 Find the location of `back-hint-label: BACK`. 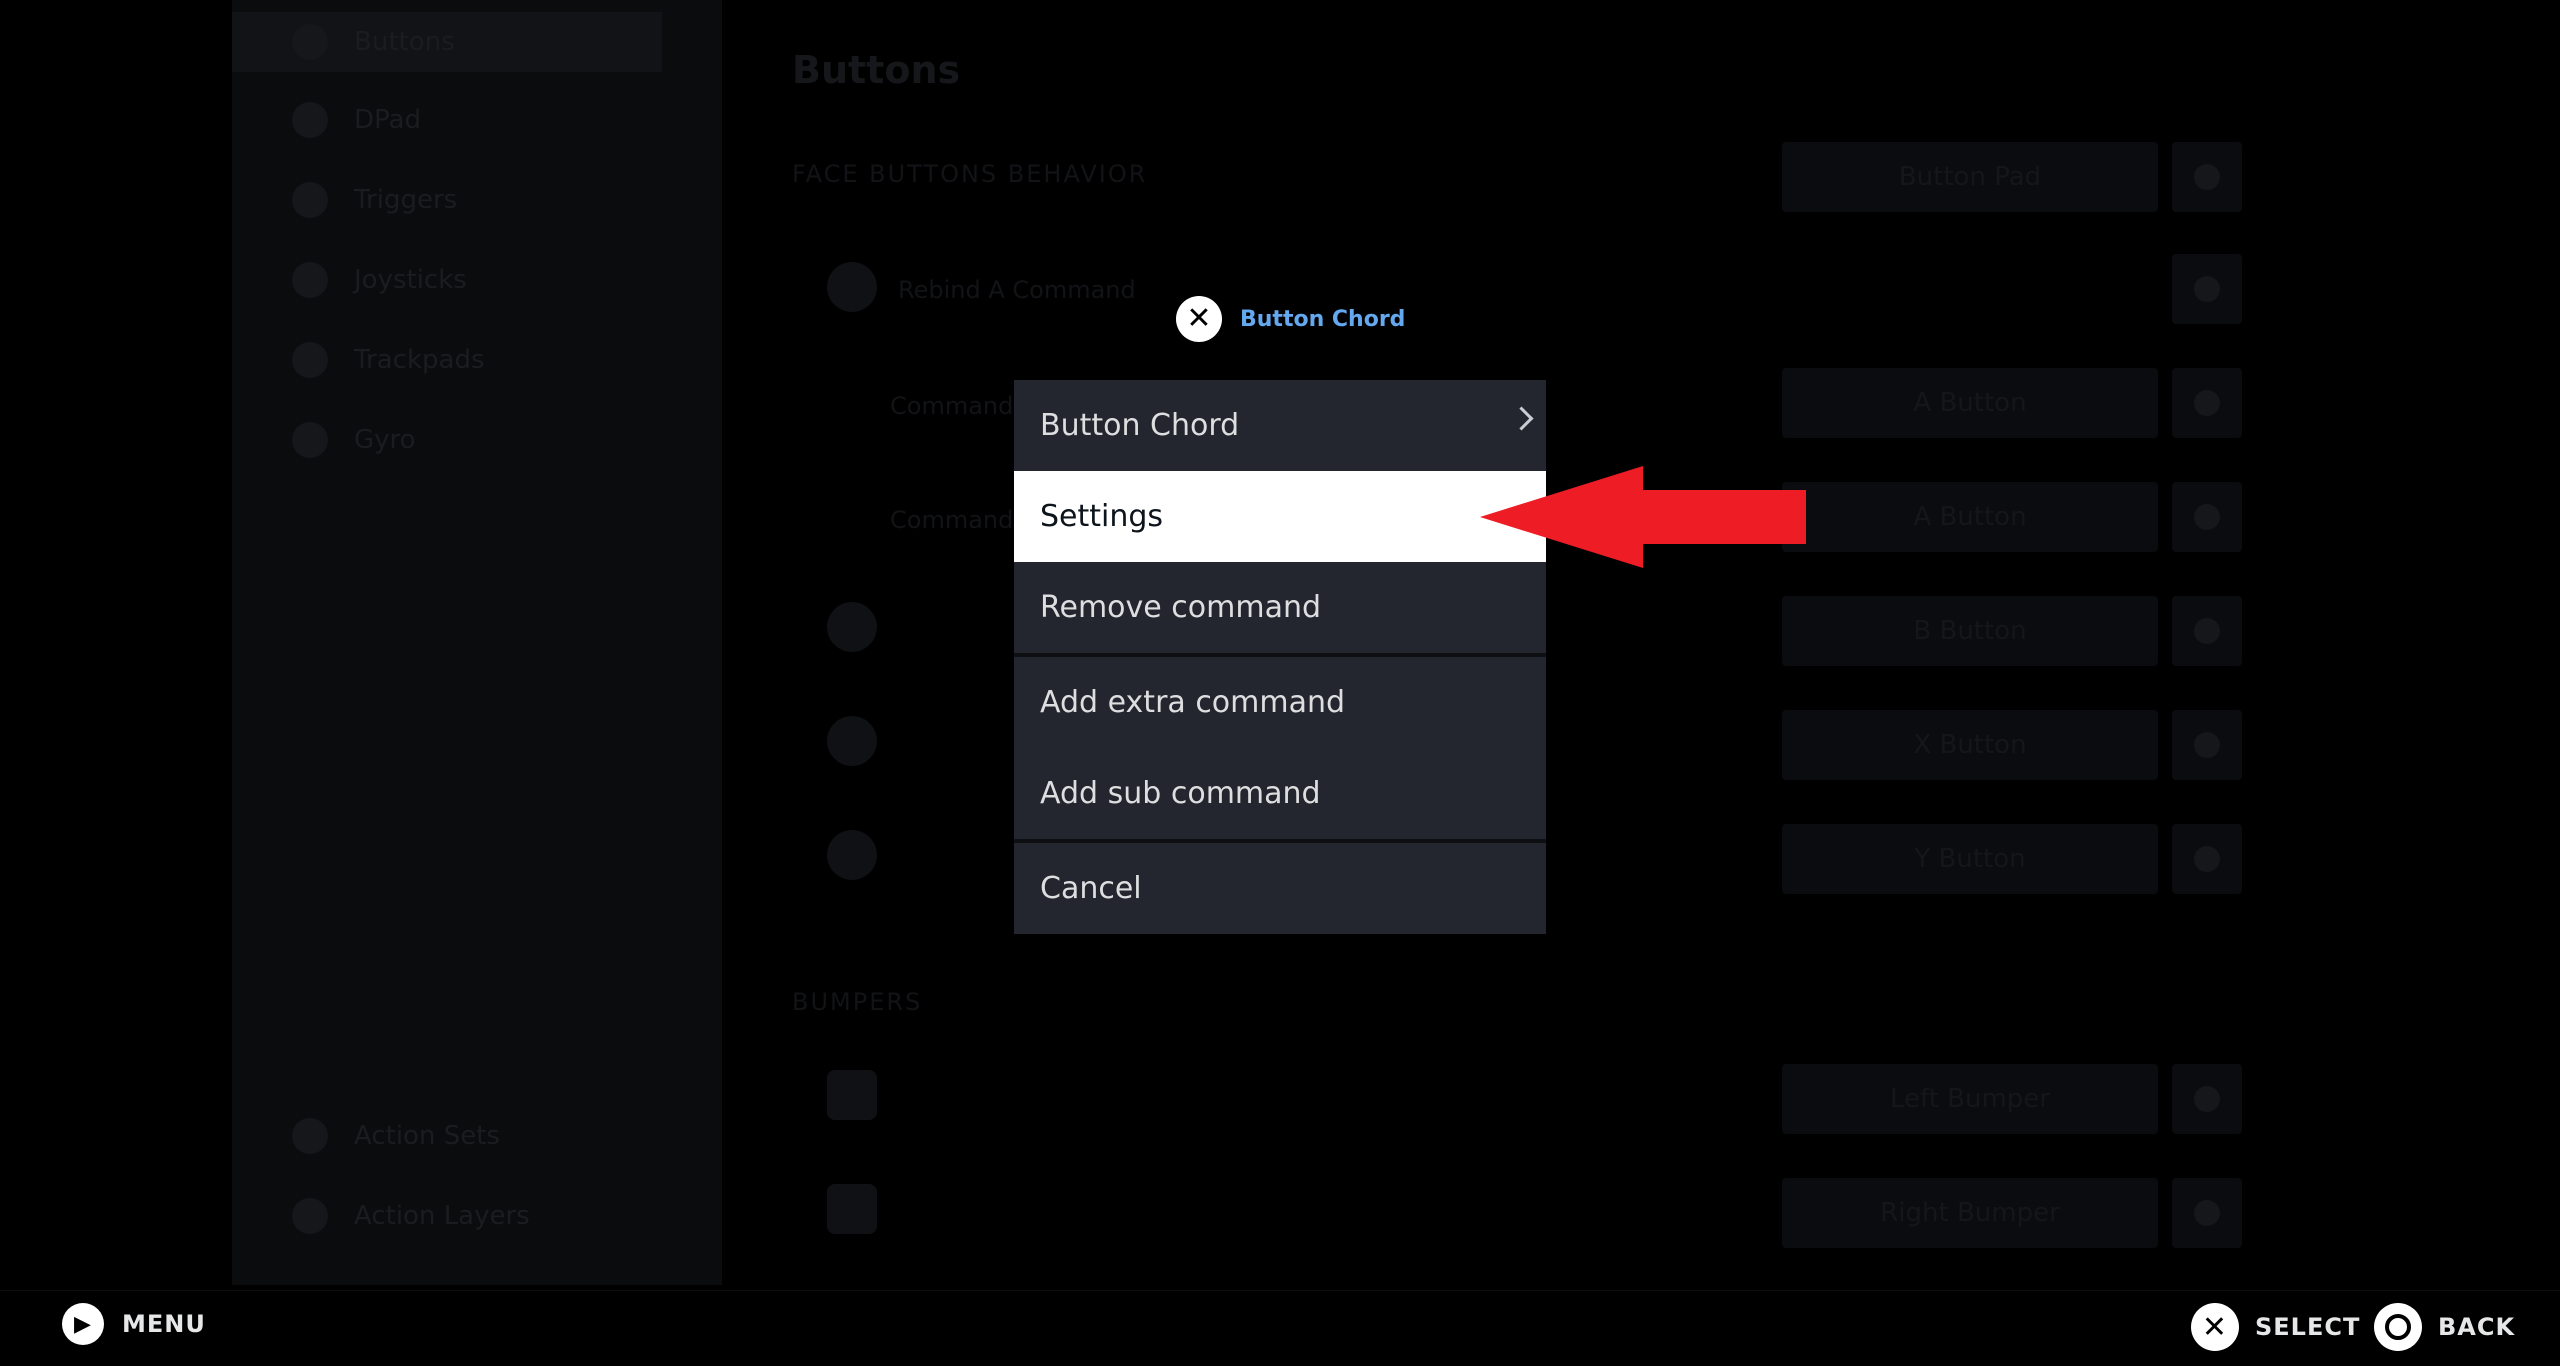

back-hint-label: BACK is located at coordinates (2477, 1327).